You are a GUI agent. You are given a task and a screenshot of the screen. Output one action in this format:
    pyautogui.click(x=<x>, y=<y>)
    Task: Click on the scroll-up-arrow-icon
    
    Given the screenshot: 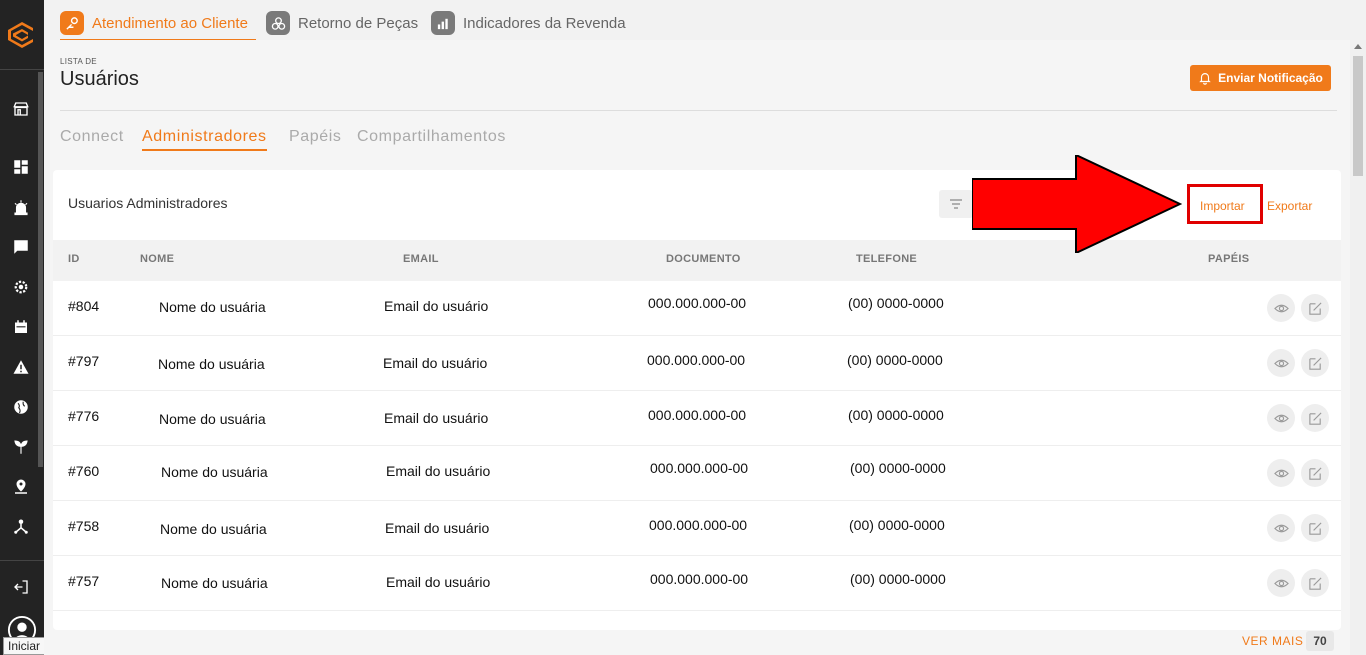 What is the action you would take?
    pyautogui.click(x=1358, y=46)
    